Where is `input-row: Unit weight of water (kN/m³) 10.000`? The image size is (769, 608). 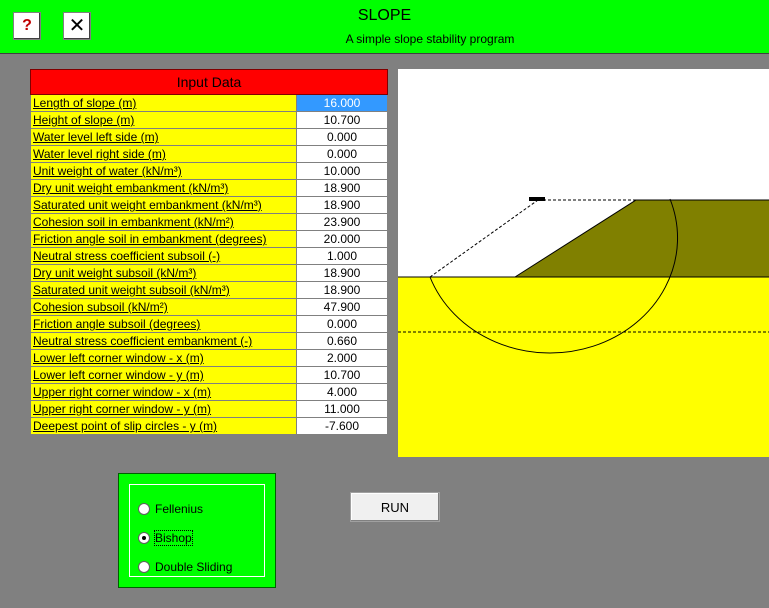 input-row: Unit weight of water (kN/m³) 10.000 is located at coordinates (209, 171).